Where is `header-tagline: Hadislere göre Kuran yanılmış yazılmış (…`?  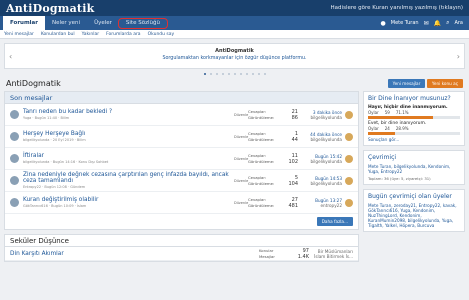 header-tagline: Hadislere göre Kuran yanılmış yazılmış (… is located at coordinates (397, 8).